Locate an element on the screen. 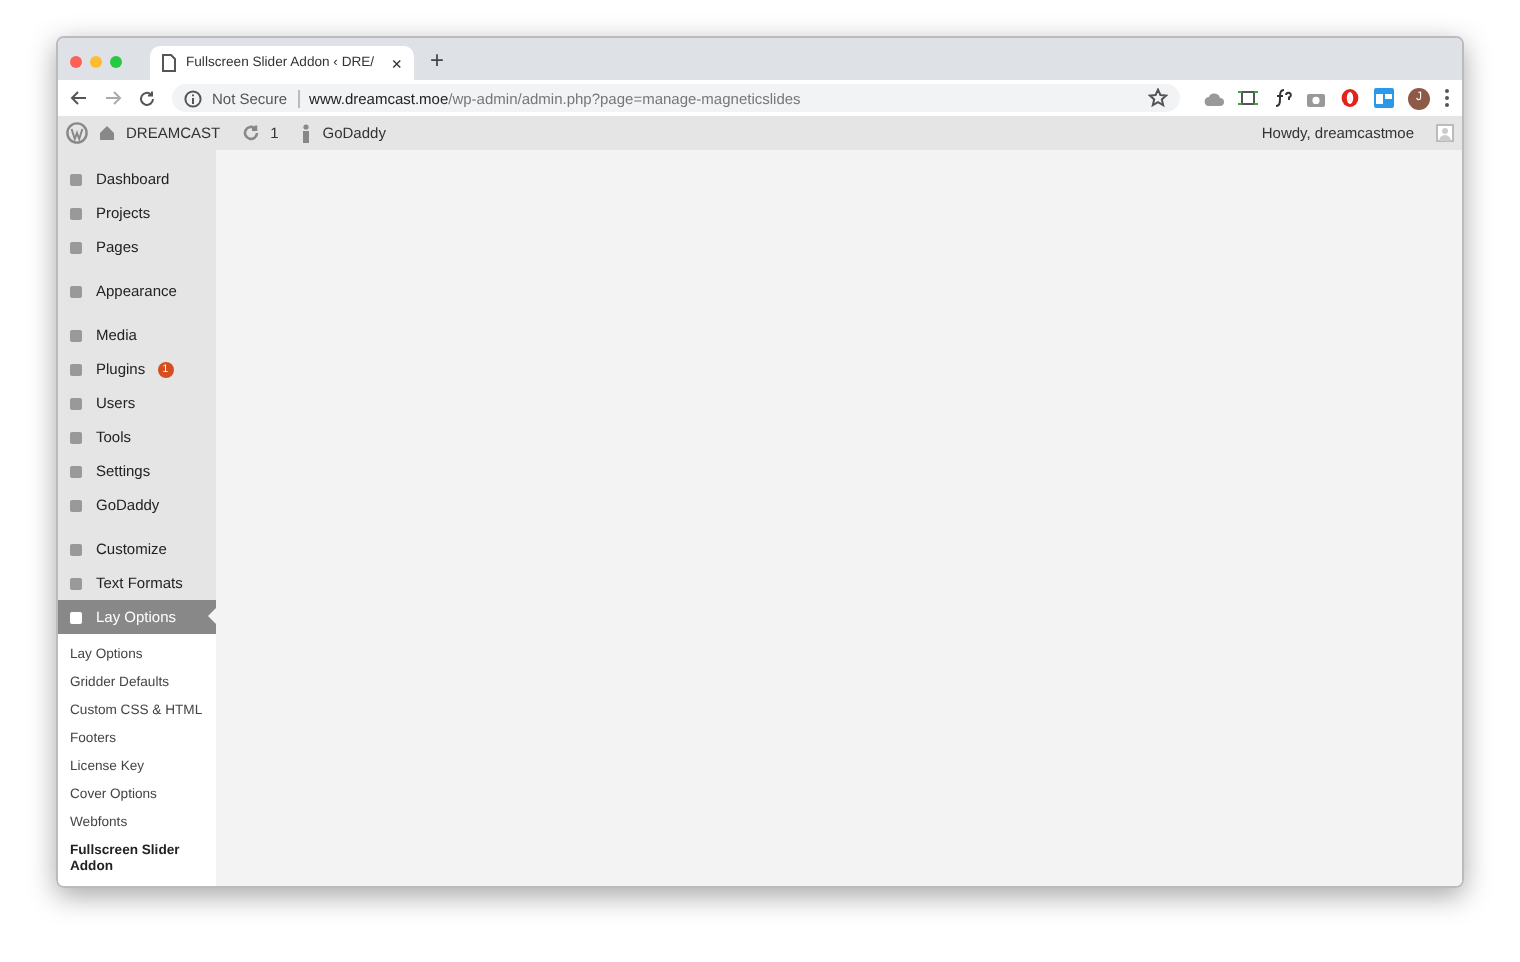  function-icon is located at coordinates (1282, 98).